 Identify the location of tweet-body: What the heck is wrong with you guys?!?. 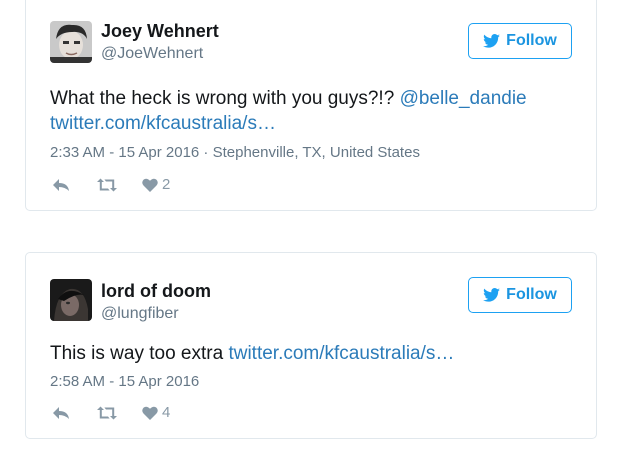
(225, 98).